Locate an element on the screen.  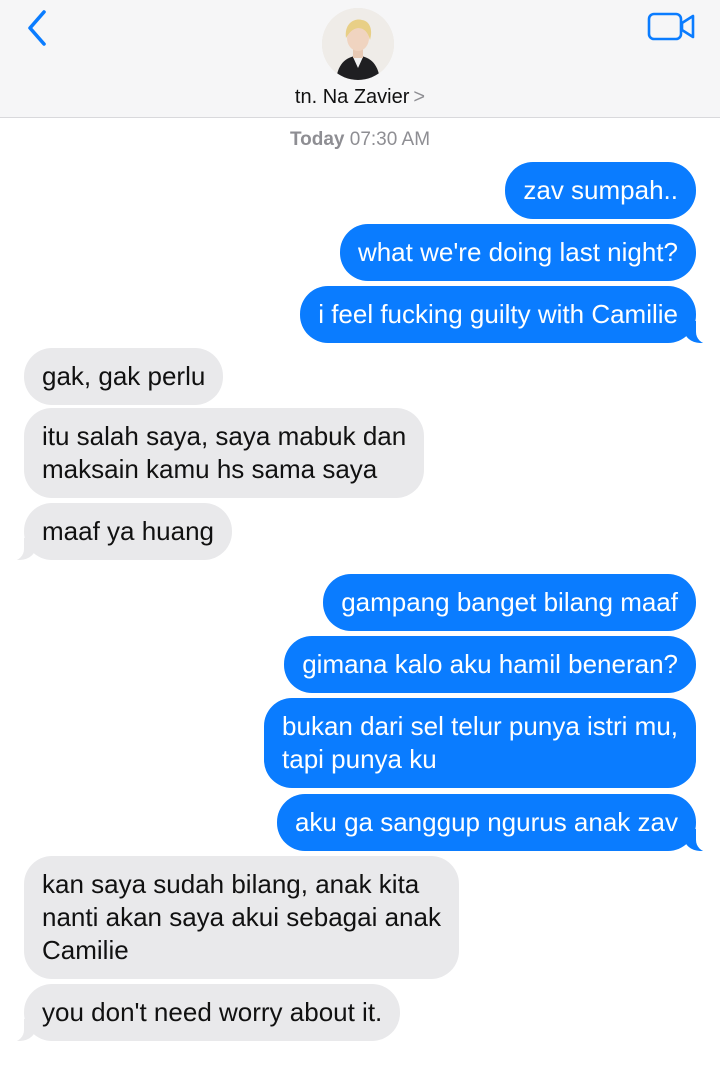
timestamp-day: Today is located at coordinates (317, 139).